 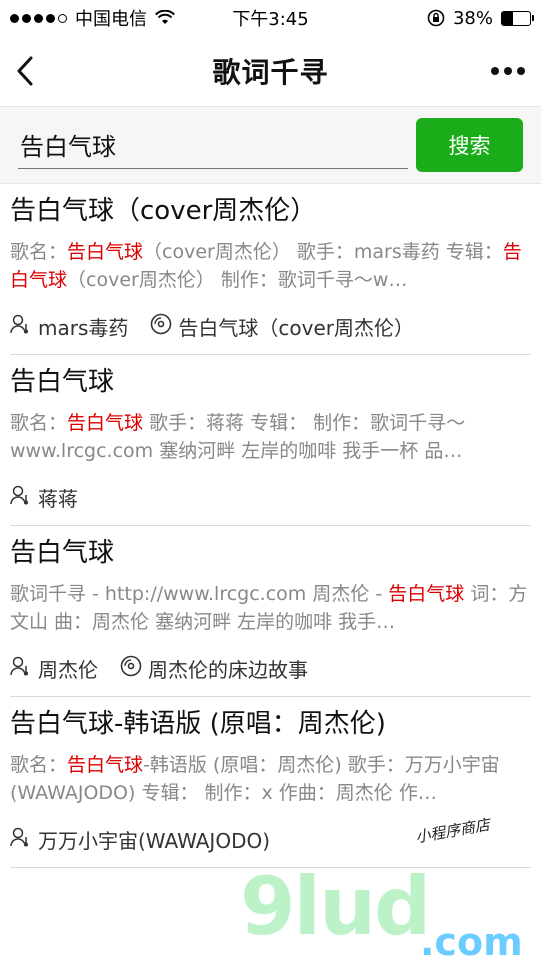 What do you see at coordinates (68, 670) in the screenshot?
I see `singer-name: 周杰伦` at bounding box center [68, 670].